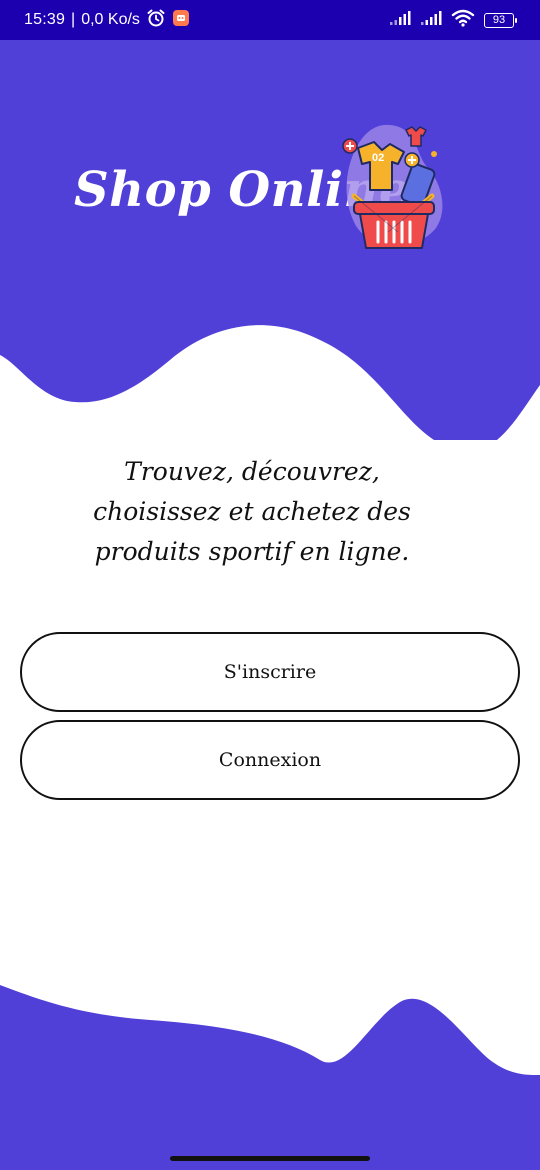 The width and height of the screenshot is (540, 1170). I want to click on register-button-label: S'inscrire, so click(270, 672).